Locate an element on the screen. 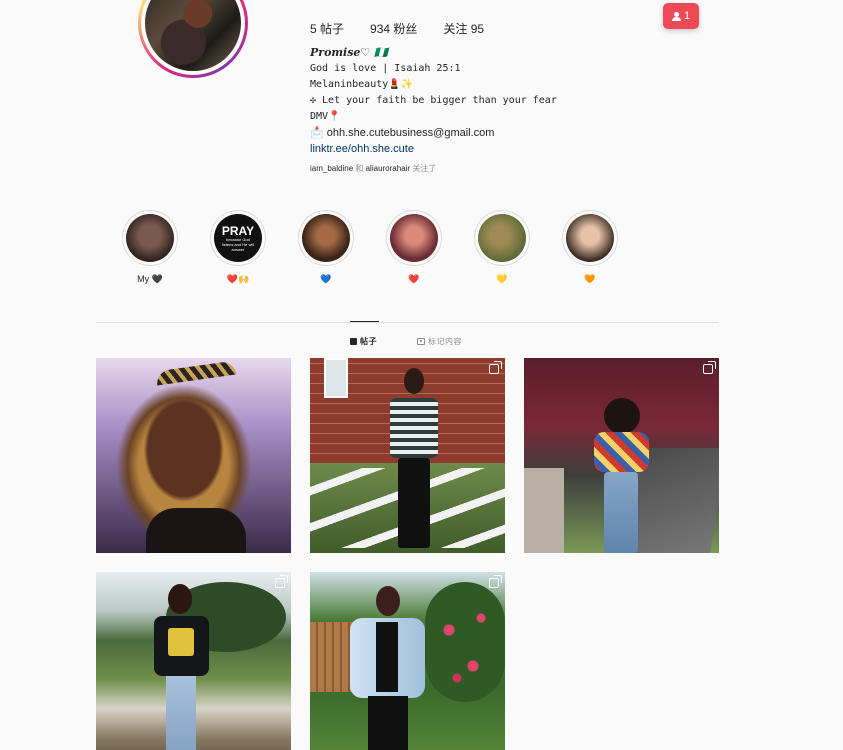  tab-posts-label: 帖子 is located at coordinates (368, 341).